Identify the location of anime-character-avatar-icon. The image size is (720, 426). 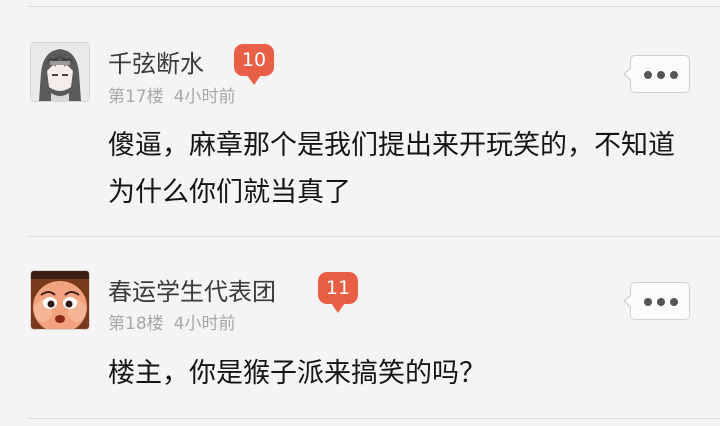
(60, 72).